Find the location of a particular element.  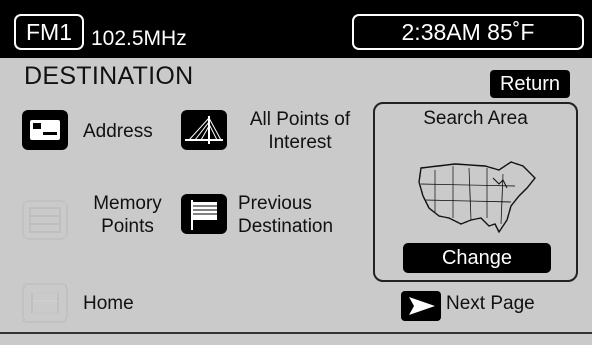

memory-points-option: Memory Points is located at coordinates (127, 215).